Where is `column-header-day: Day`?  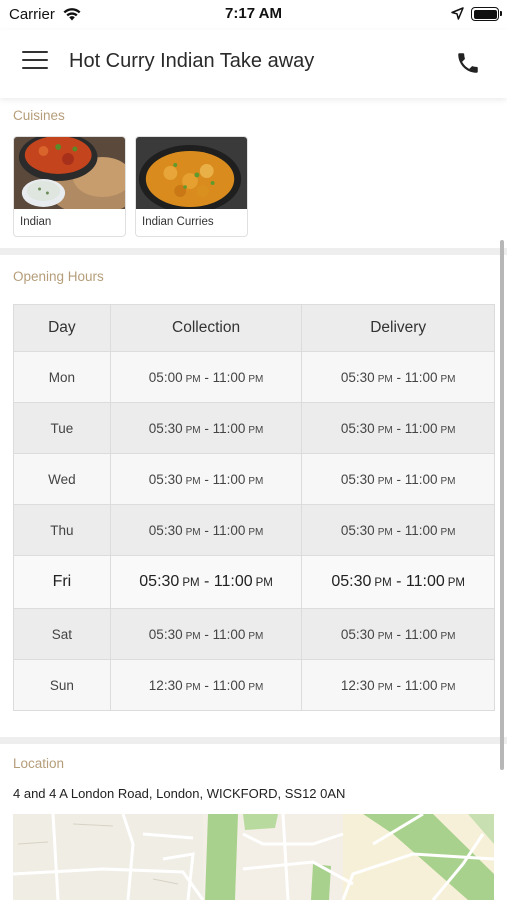 column-header-day: Day is located at coordinates (62, 328).